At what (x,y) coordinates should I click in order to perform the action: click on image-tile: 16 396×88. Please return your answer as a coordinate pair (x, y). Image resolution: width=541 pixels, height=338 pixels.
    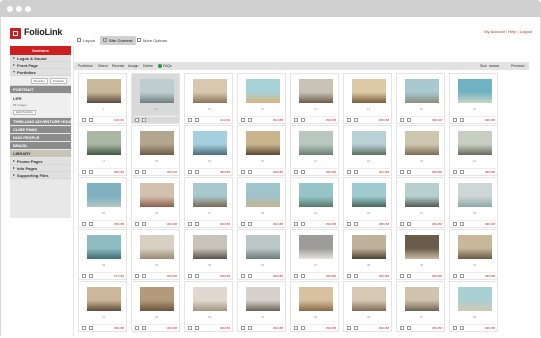
    Looking at the image, I should click on (473, 98).